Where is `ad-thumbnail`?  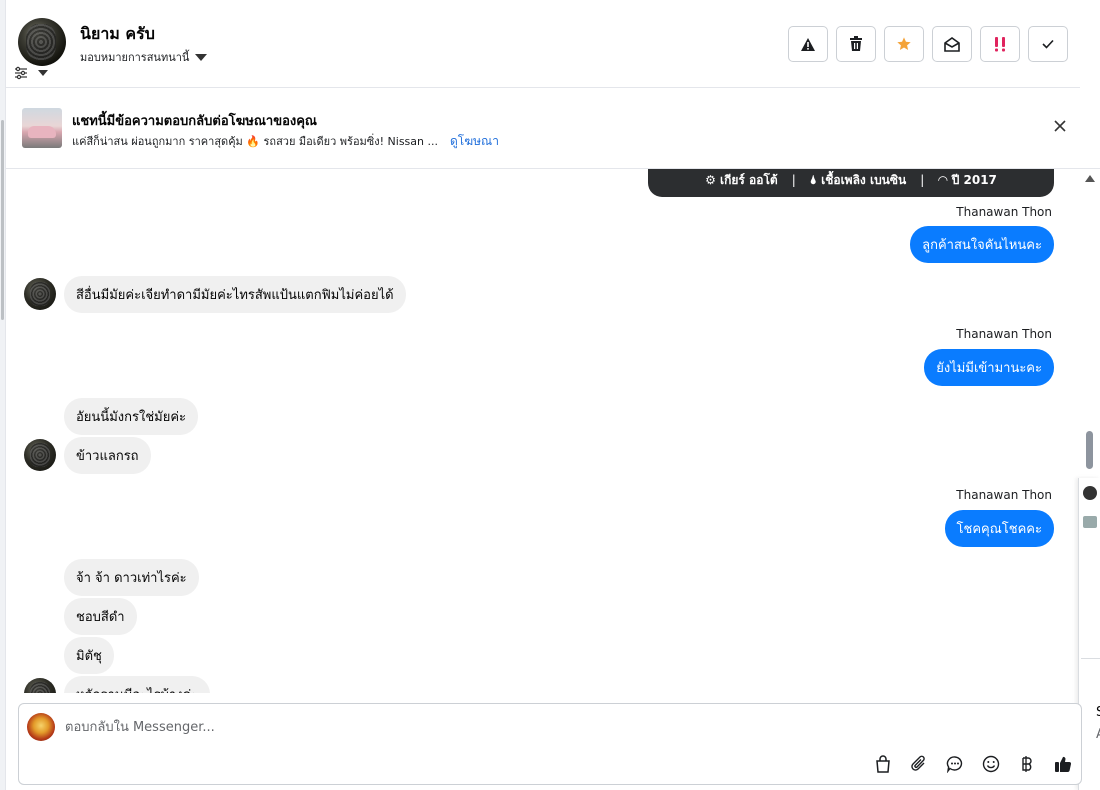 ad-thumbnail is located at coordinates (42, 128).